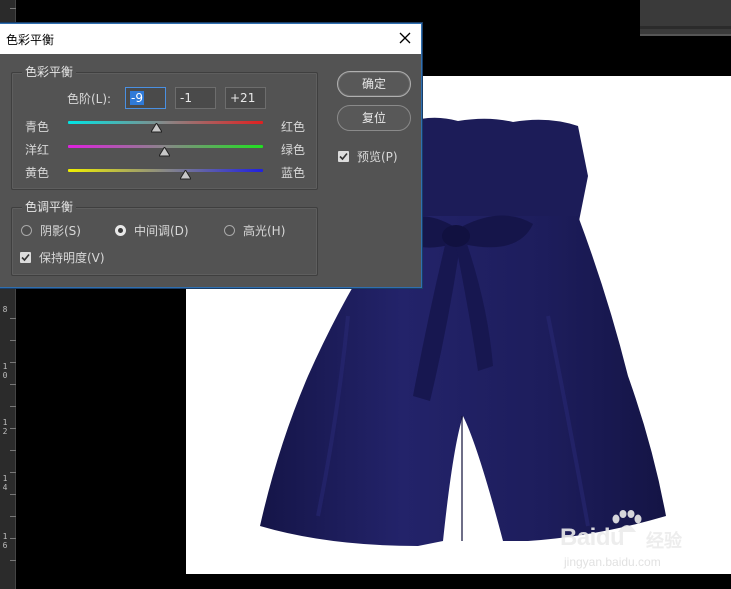 Image resolution: width=731 pixels, height=589 pixels. I want to click on ruler-number: 1 2, so click(5, 427).